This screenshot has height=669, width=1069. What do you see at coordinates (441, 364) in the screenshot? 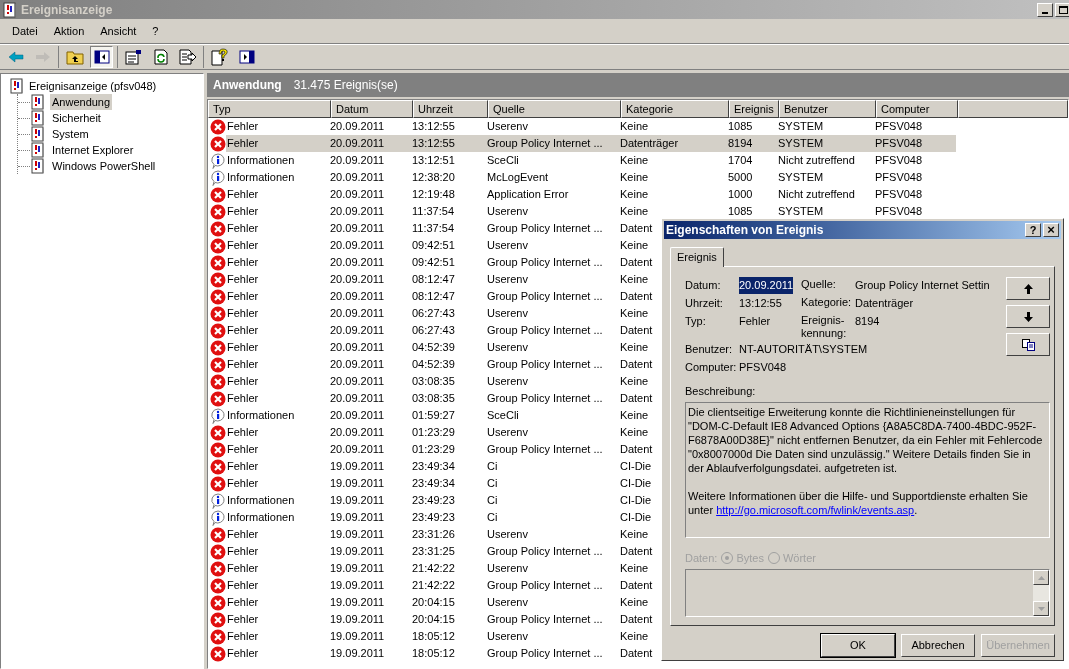
I see `table-row: Fehler 20.09.2011 04:52:39 Group Policy Internet ... Datent` at bounding box center [441, 364].